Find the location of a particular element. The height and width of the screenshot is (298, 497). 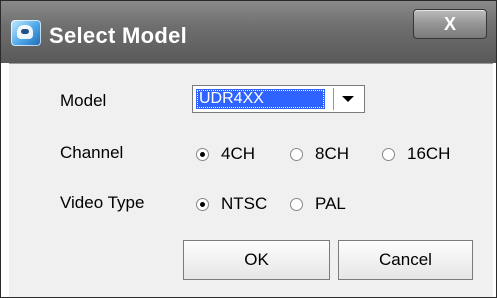

model-label: Model is located at coordinates (83, 100).